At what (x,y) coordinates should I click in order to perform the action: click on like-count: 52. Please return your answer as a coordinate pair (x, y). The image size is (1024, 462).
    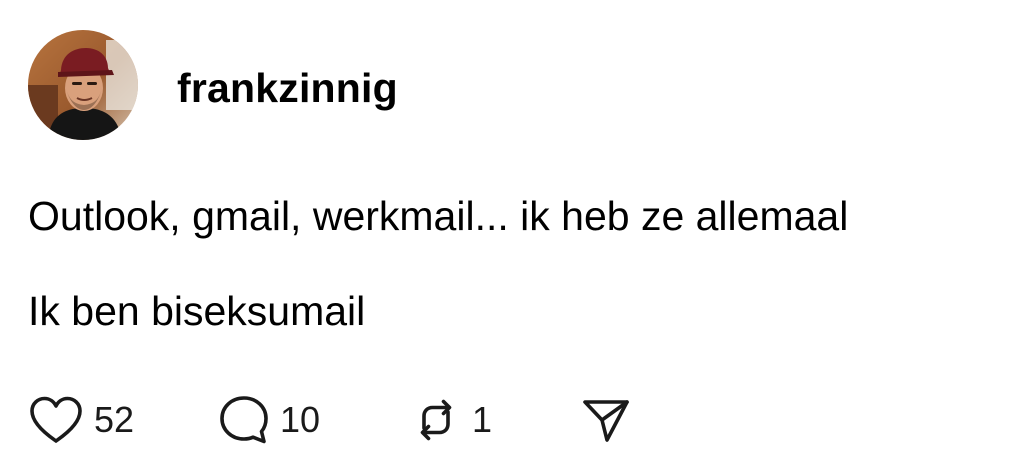
    Looking at the image, I should click on (114, 419).